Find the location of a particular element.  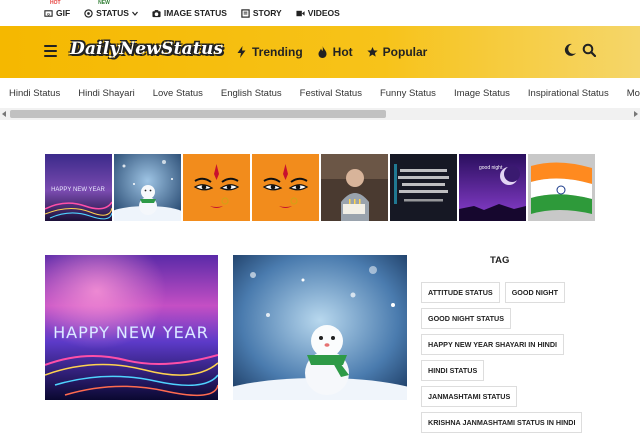

topbar-status: NEW STATUS is located at coordinates (111, 9).